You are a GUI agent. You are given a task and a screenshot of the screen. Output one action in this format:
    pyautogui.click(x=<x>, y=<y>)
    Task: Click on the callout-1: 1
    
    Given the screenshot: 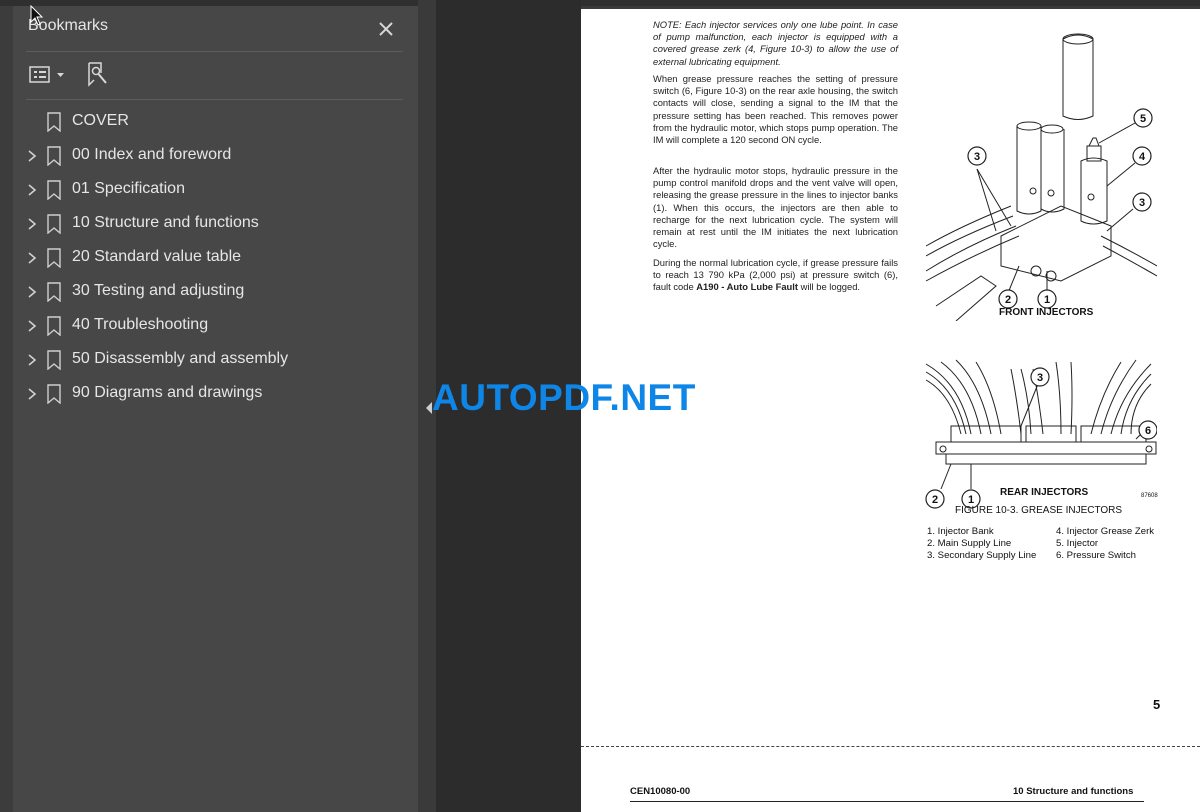 What is the action you would take?
    pyautogui.click(x=1047, y=300)
    